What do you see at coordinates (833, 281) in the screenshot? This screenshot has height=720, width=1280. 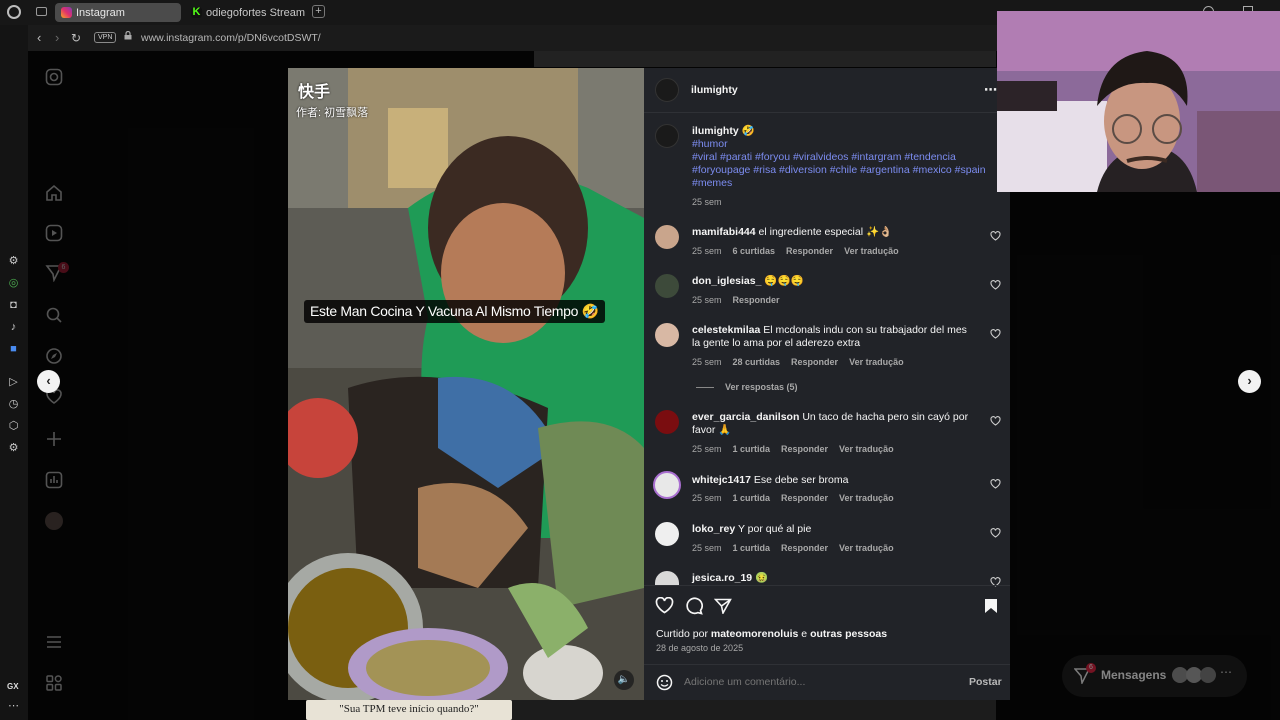 I see `comment-item: don_iglesias_ 🤤🤤🤤` at bounding box center [833, 281].